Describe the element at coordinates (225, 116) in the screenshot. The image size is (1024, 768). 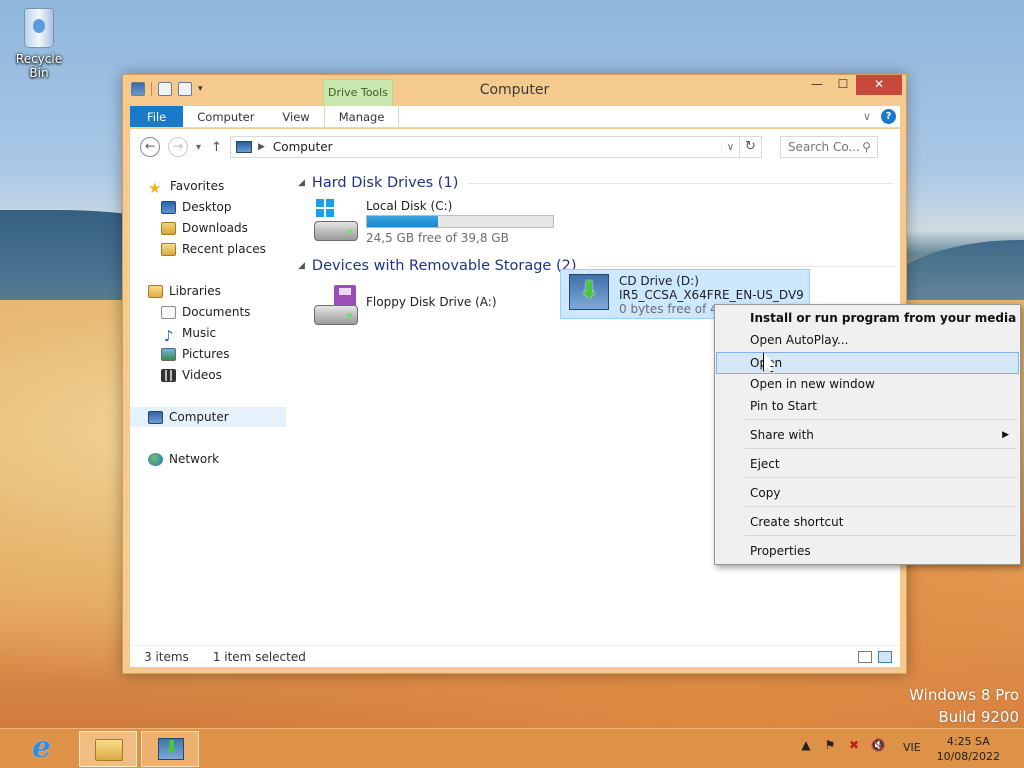
I see `tab-computer: Computer` at that location.